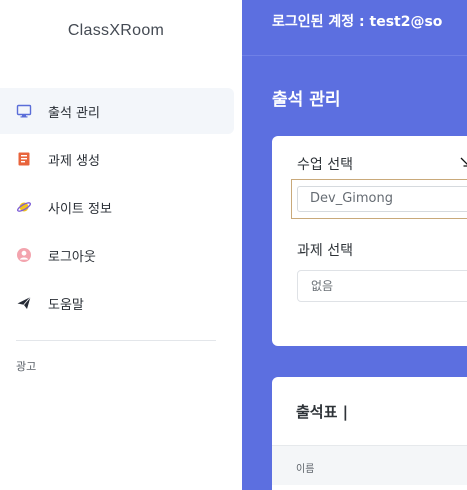 The image size is (467, 490). What do you see at coordinates (74, 113) in the screenshot?
I see `sidebar-item-label: 출석 관리` at bounding box center [74, 113].